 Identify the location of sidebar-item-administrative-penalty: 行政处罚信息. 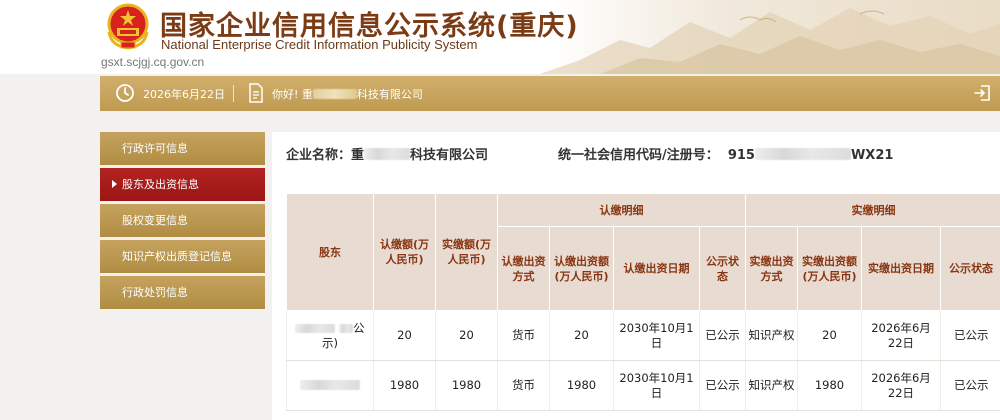
(182, 292).